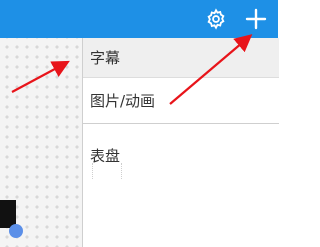 This screenshot has width=320, height=247. What do you see at coordinates (216, 19) in the screenshot?
I see `gear-icon` at bounding box center [216, 19].